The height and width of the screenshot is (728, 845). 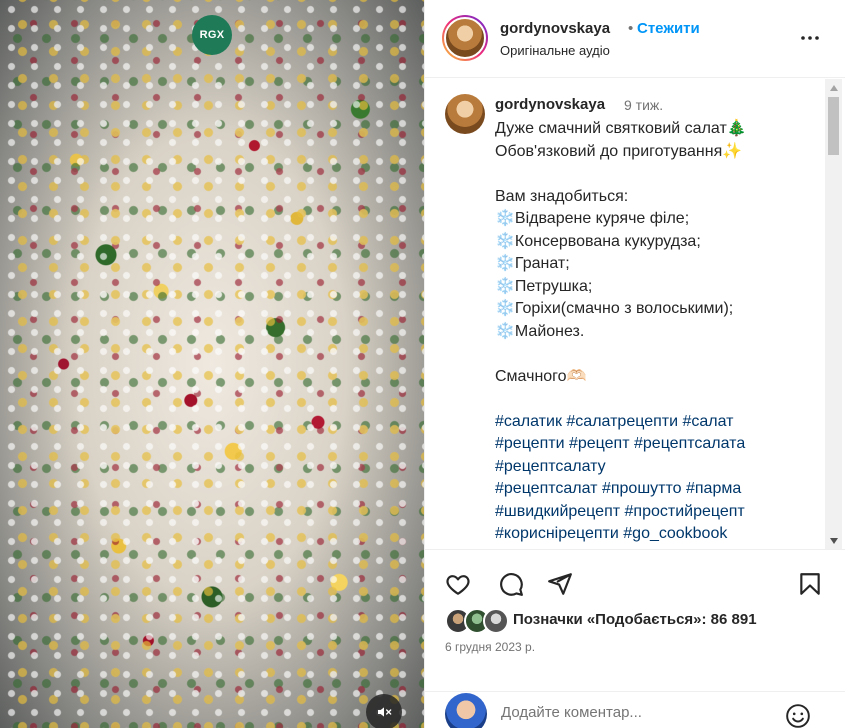 I want to click on caption-author-avatar, so click(x=465, y=114).